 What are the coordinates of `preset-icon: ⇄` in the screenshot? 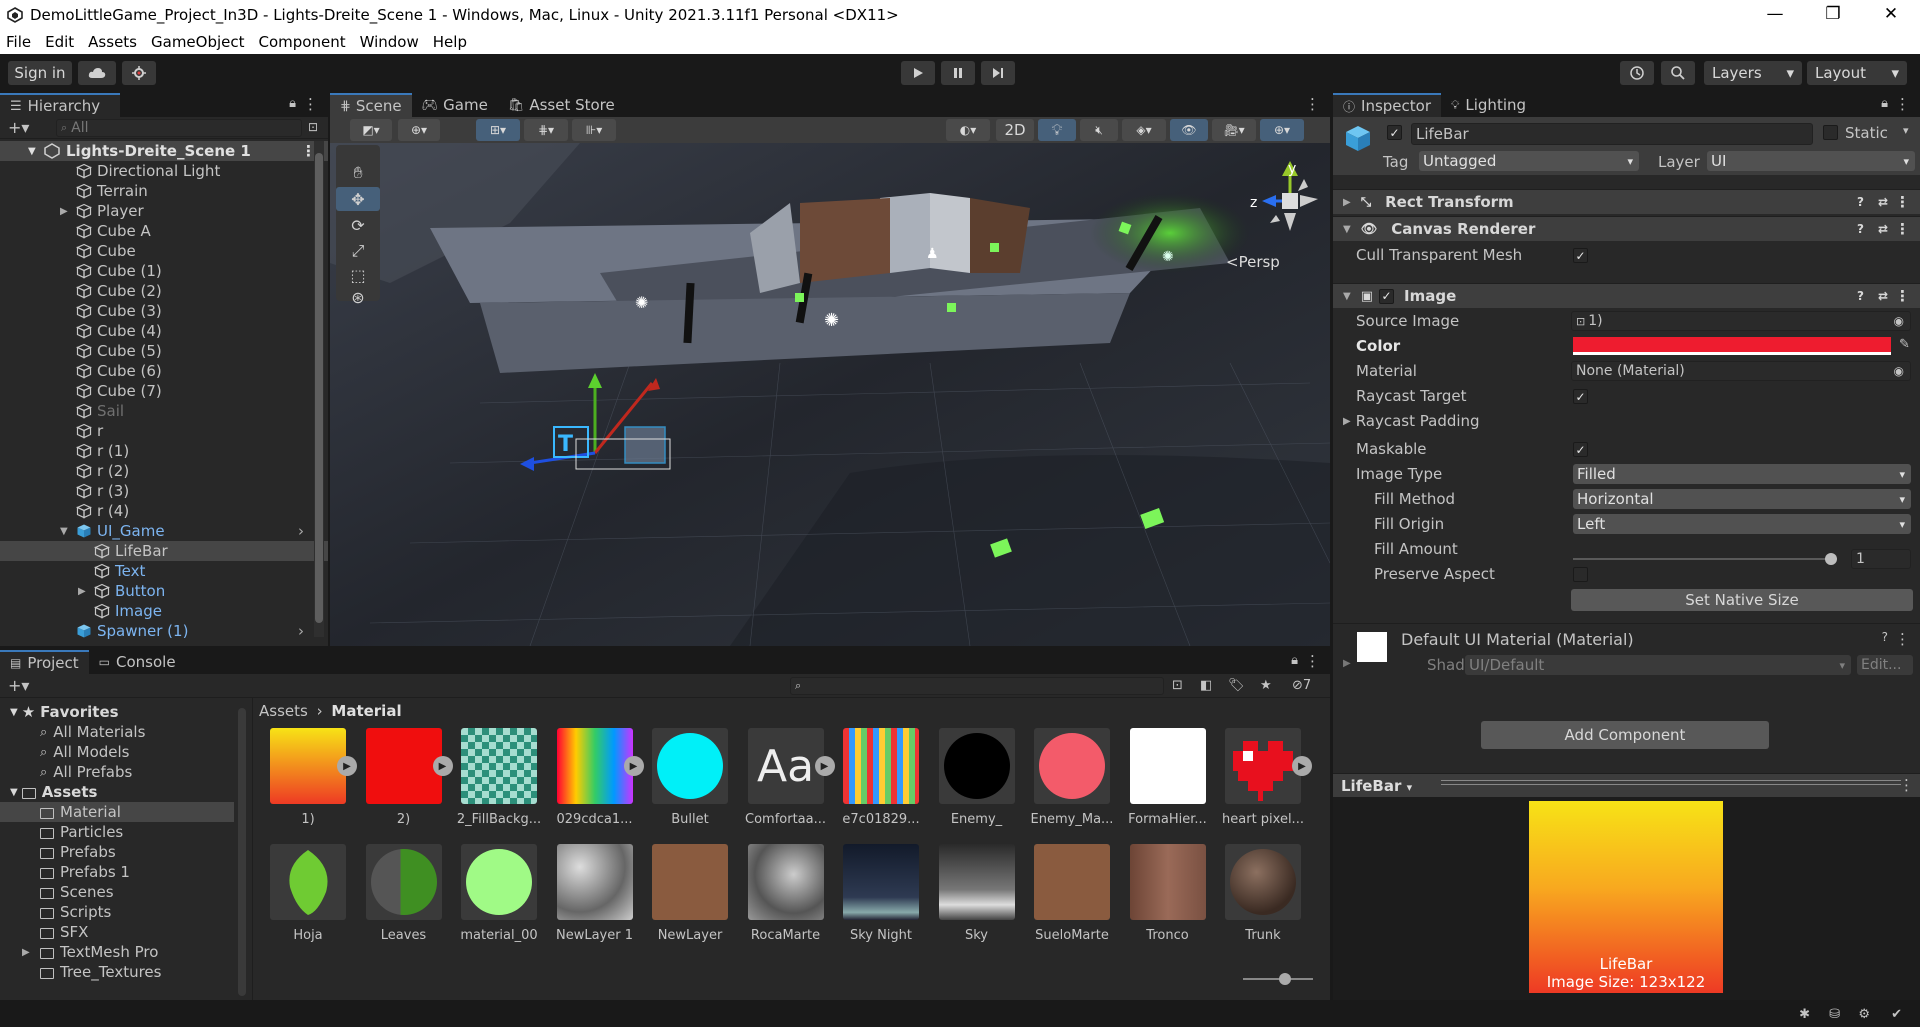 It's located at (1883, 229).